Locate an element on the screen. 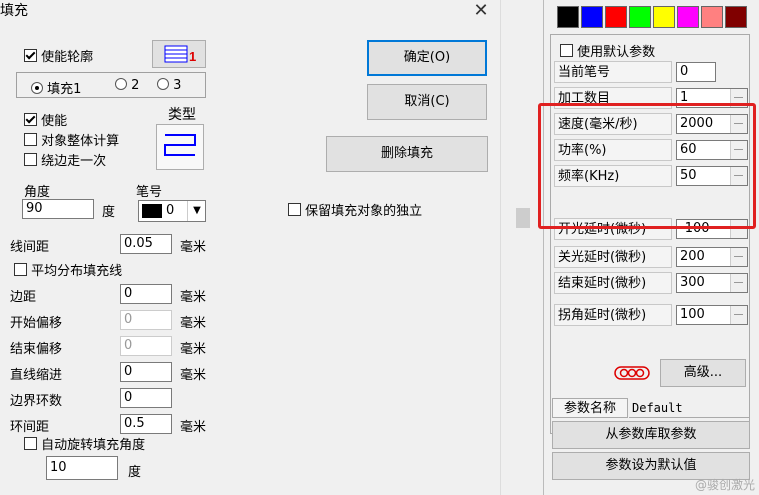  serpentine-path-icon is located at coordinates (180, 145).